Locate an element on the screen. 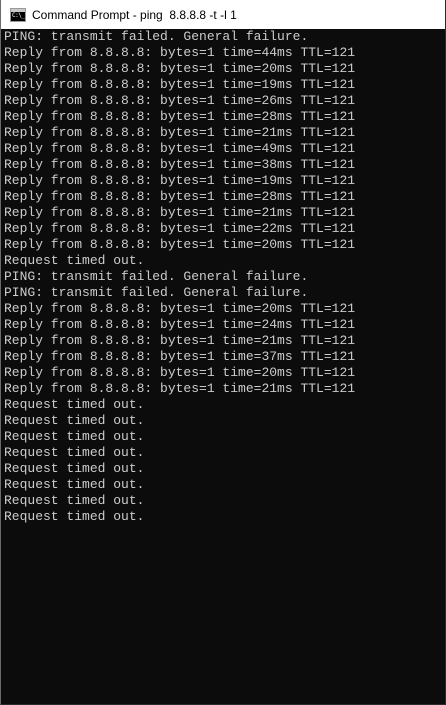  cmd-icon: C:\_ is located at coordinates (18, 14).